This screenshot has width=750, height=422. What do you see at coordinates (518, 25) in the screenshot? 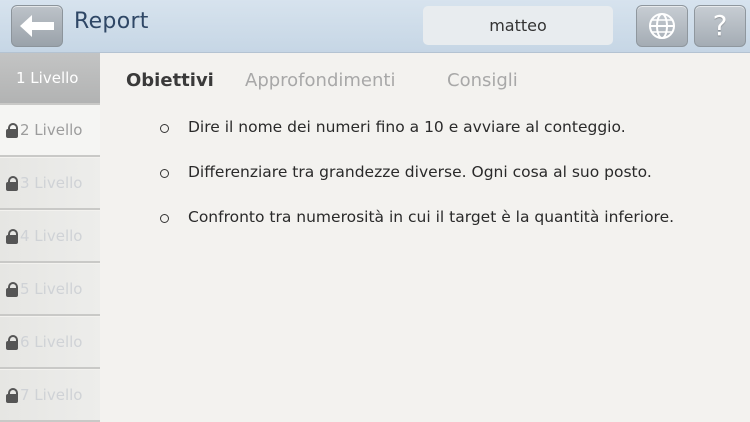
I see `username-display: matteo` at bounding box center [518, 25].